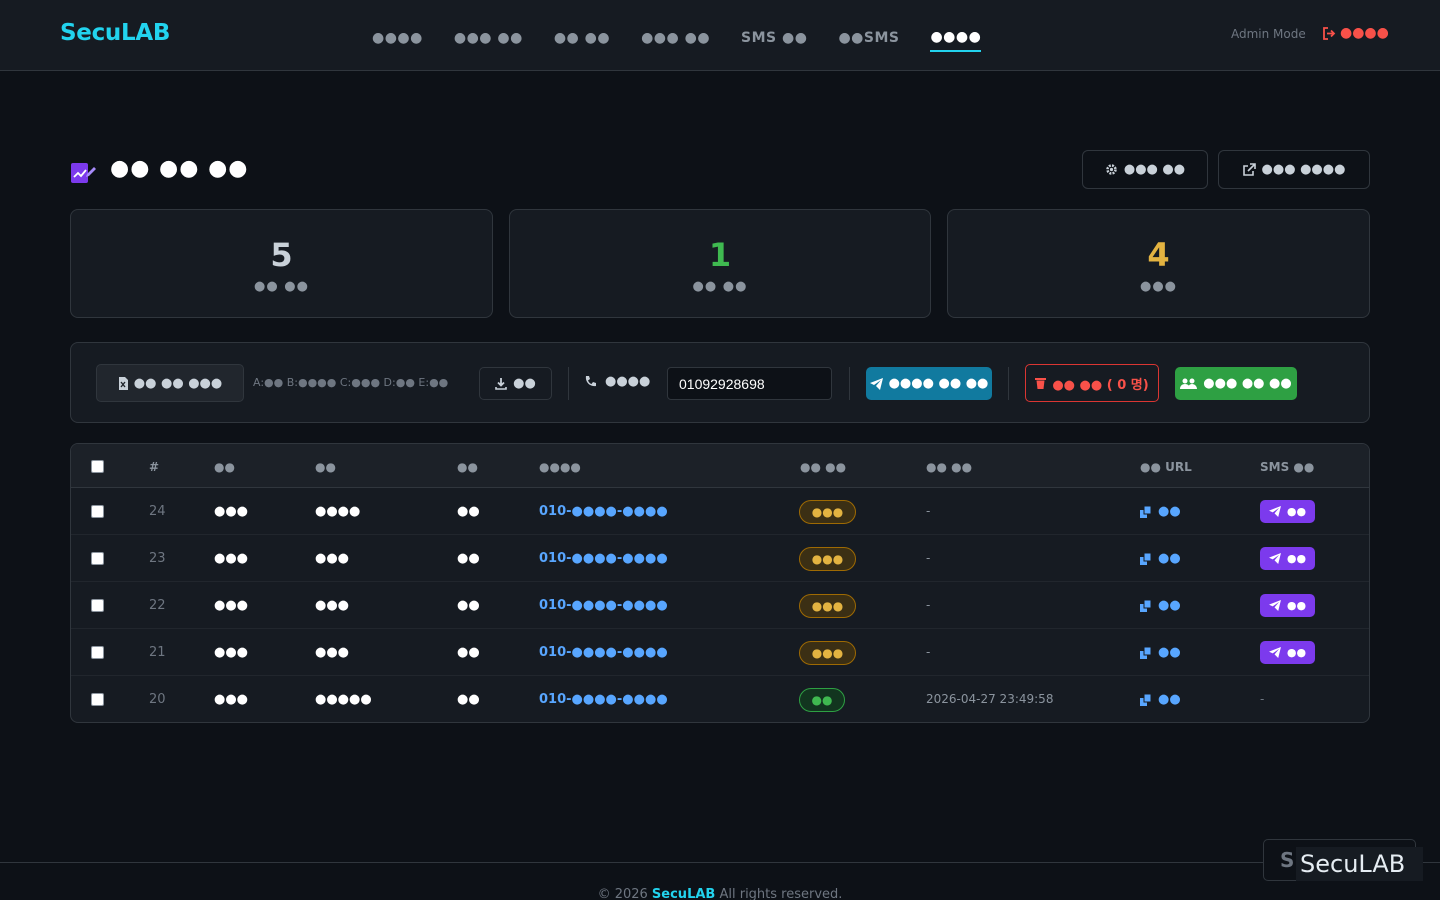 Image resolution: width=1440 pixels, height=900 pixels. What do you see at coordinates (990, 699) in the screenshot?
I see `row-time: 2026-04-27 23:49:58` at bounding box center [990, 699].